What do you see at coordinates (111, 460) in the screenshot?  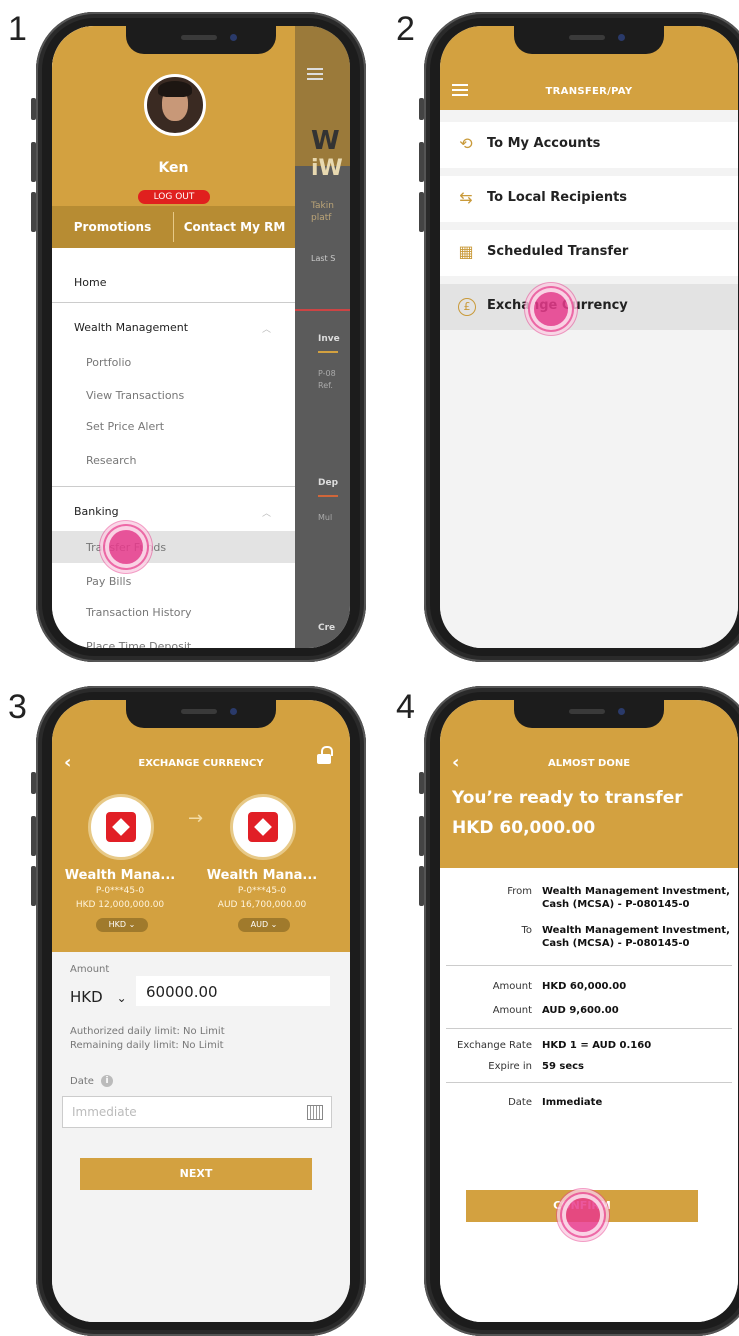 I see `menu-item-research: Research` at bounding box center [111, 460].